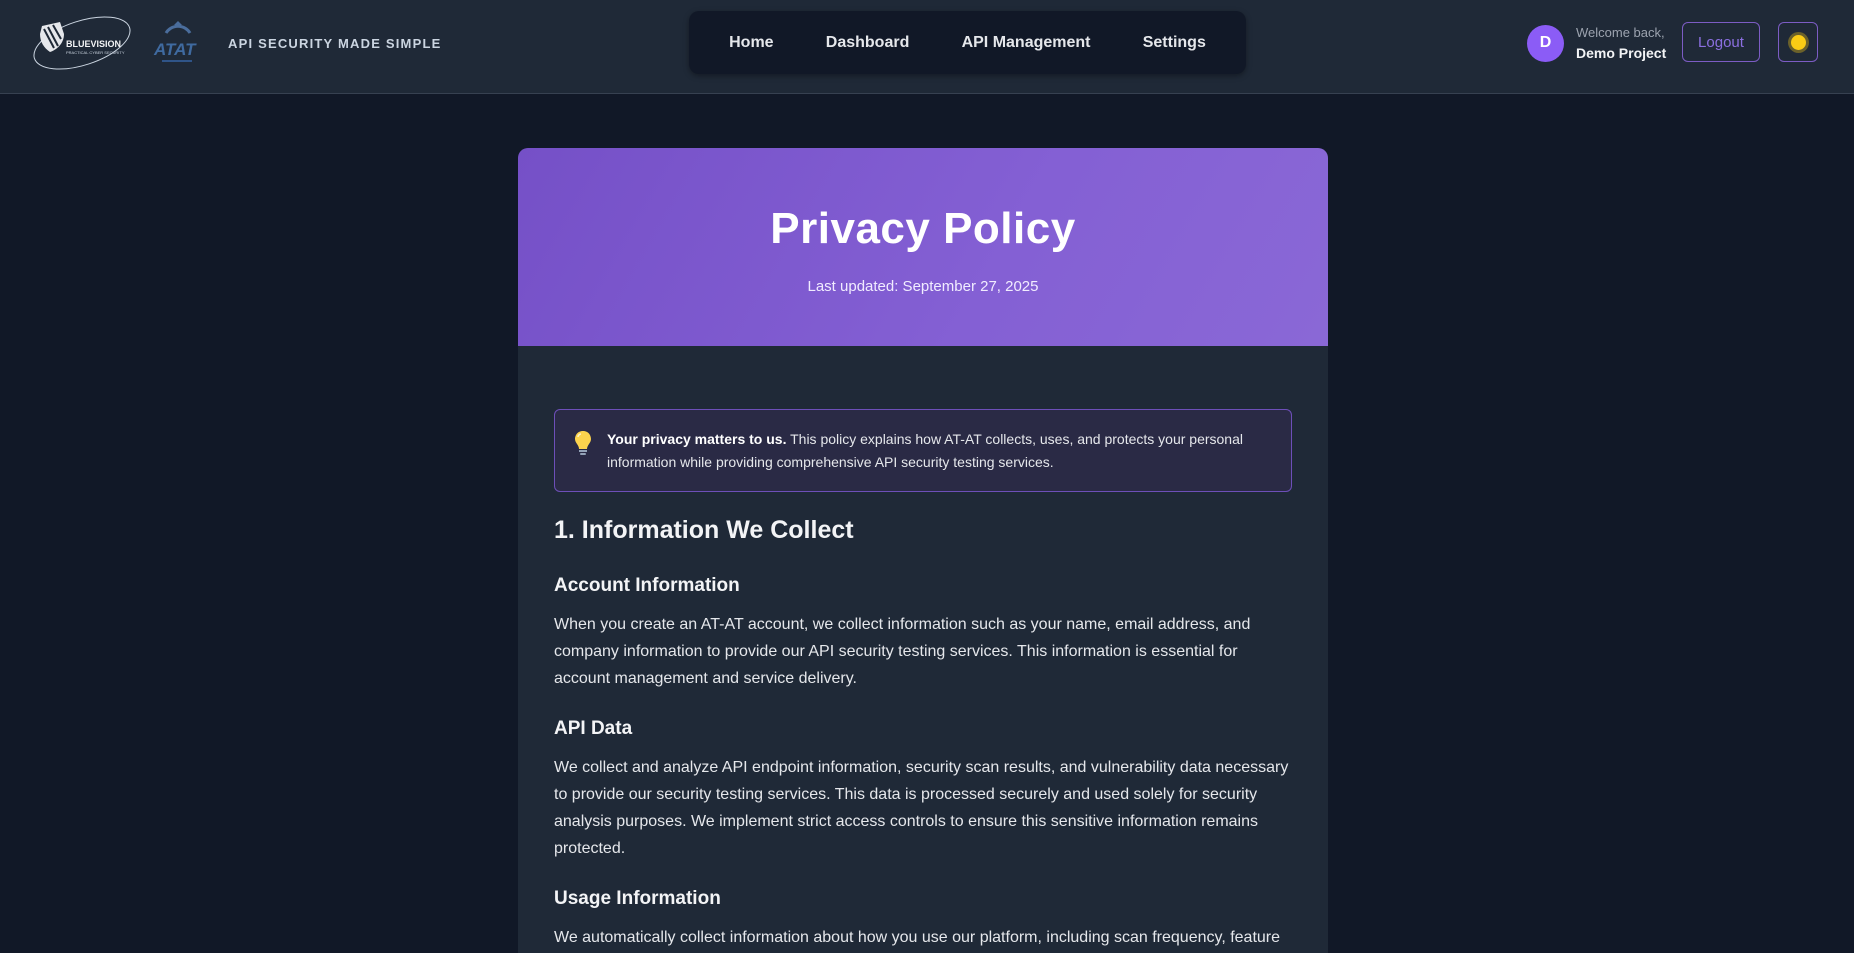  What do you see at coordinates (704, 530) in the screenshot?
I see `section-heading: 1. Information We Collect` at bounding box center [704, 530].